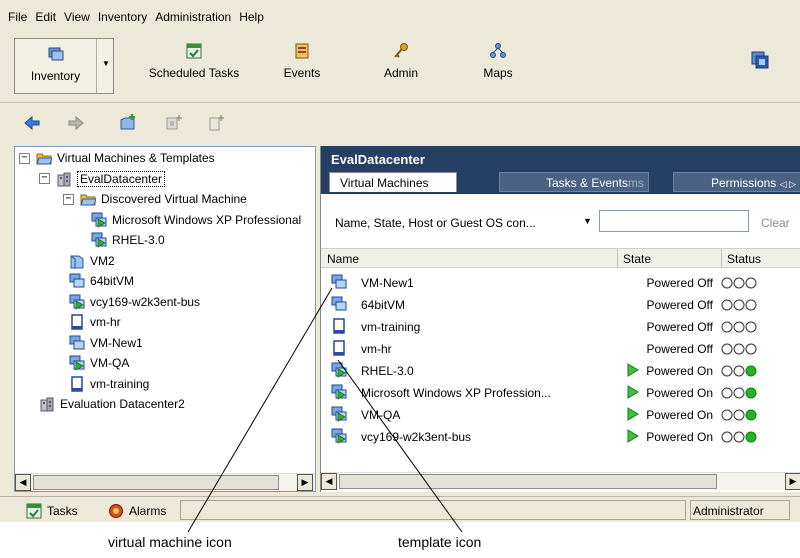  Describe the element at coordinates (251, 22) in the screenshot. I see `menu-help: Help` at that location.